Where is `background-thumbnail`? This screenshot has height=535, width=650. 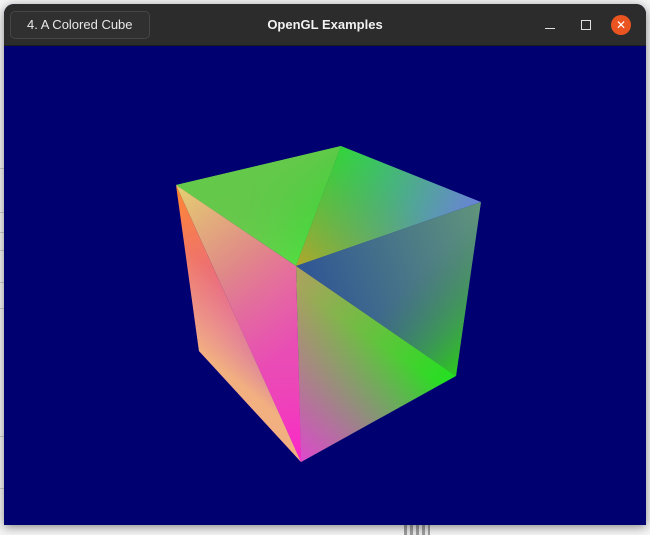
background-thumbnail is located at coordinates (417, 529).